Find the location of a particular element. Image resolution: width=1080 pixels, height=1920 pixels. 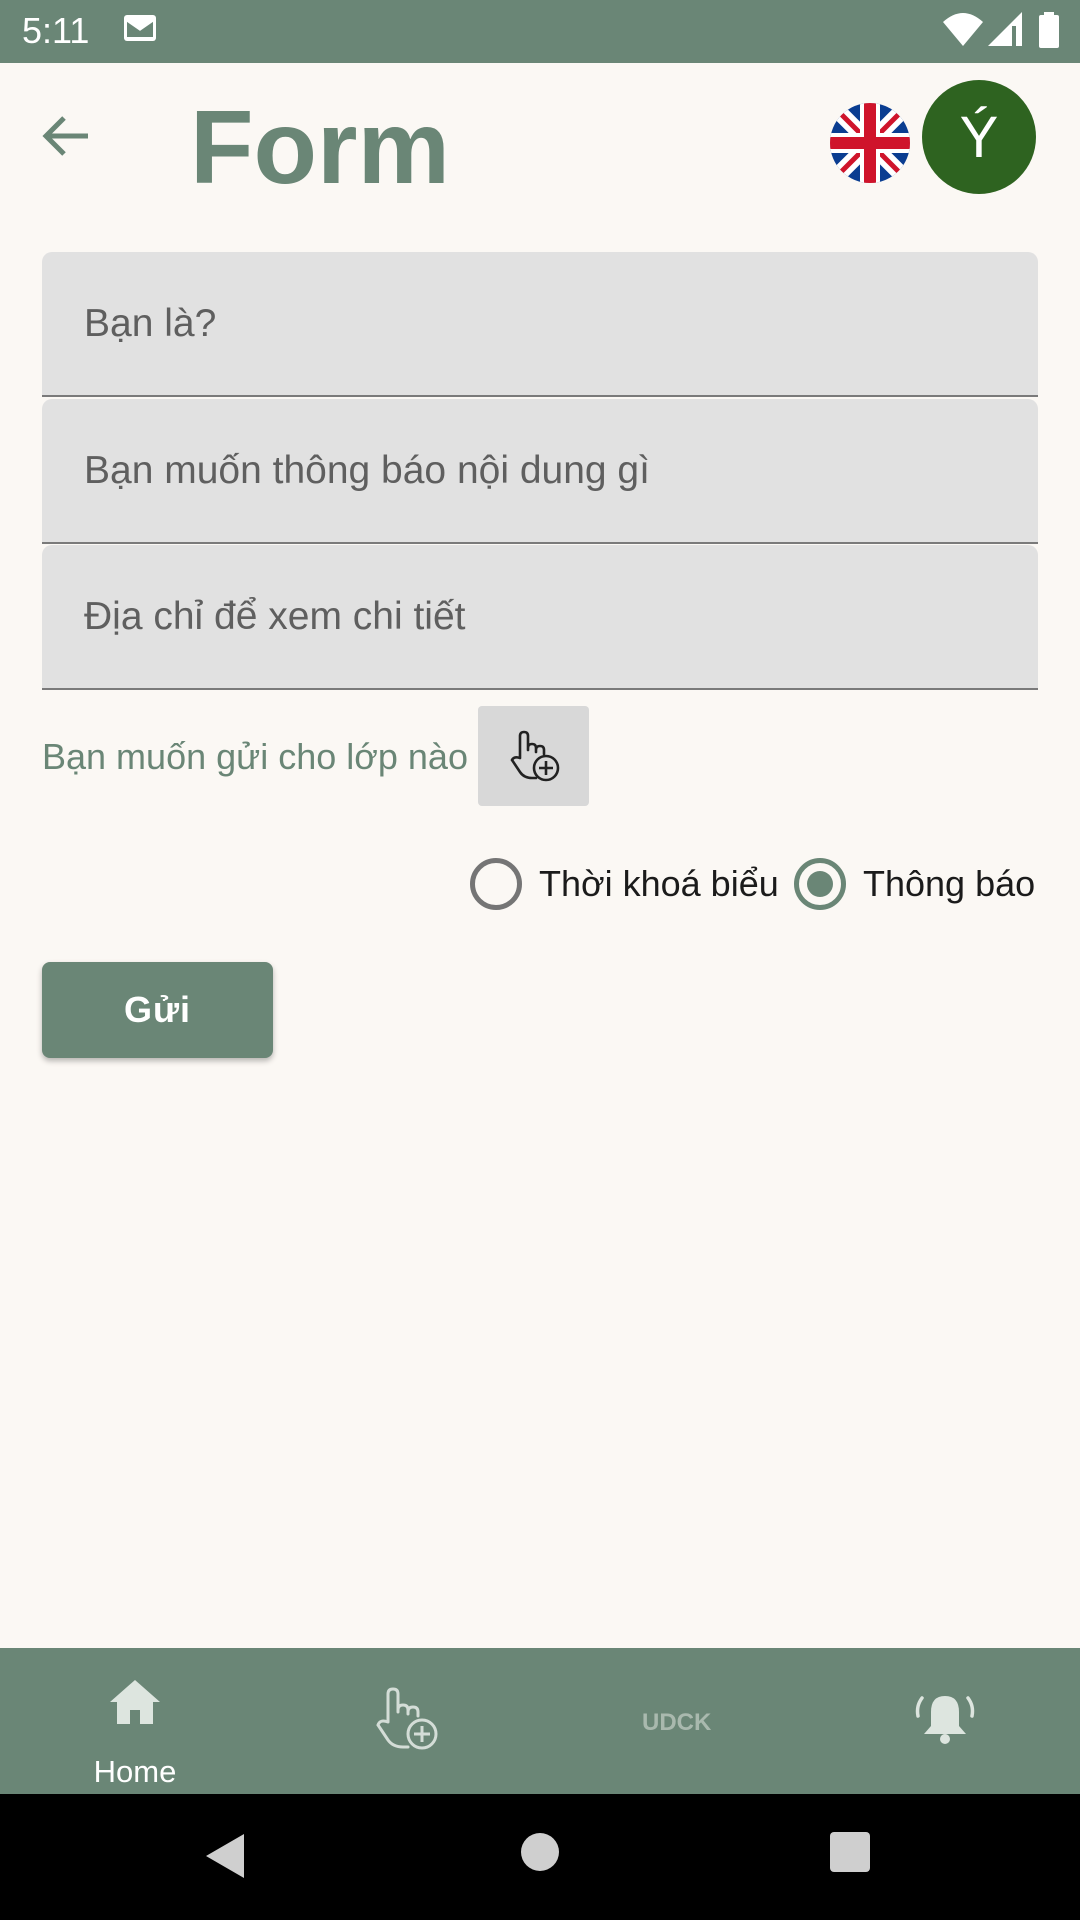

battery-icon is located at coordinates (1049, 30).